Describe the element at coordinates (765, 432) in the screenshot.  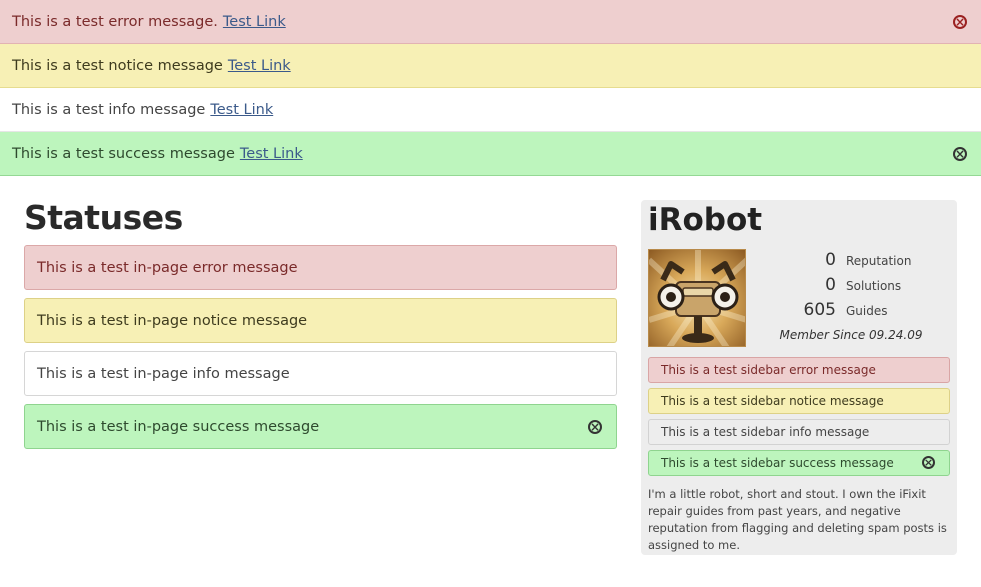
I see `sidebar-info-text: This is a test sidebar info message` at that location.